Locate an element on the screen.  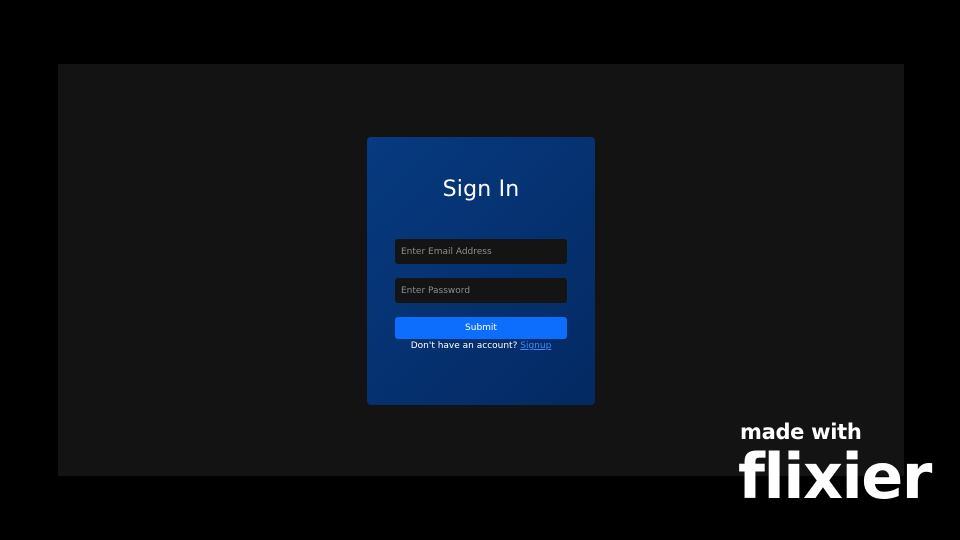
password-field is located at coordinates (481, 290).